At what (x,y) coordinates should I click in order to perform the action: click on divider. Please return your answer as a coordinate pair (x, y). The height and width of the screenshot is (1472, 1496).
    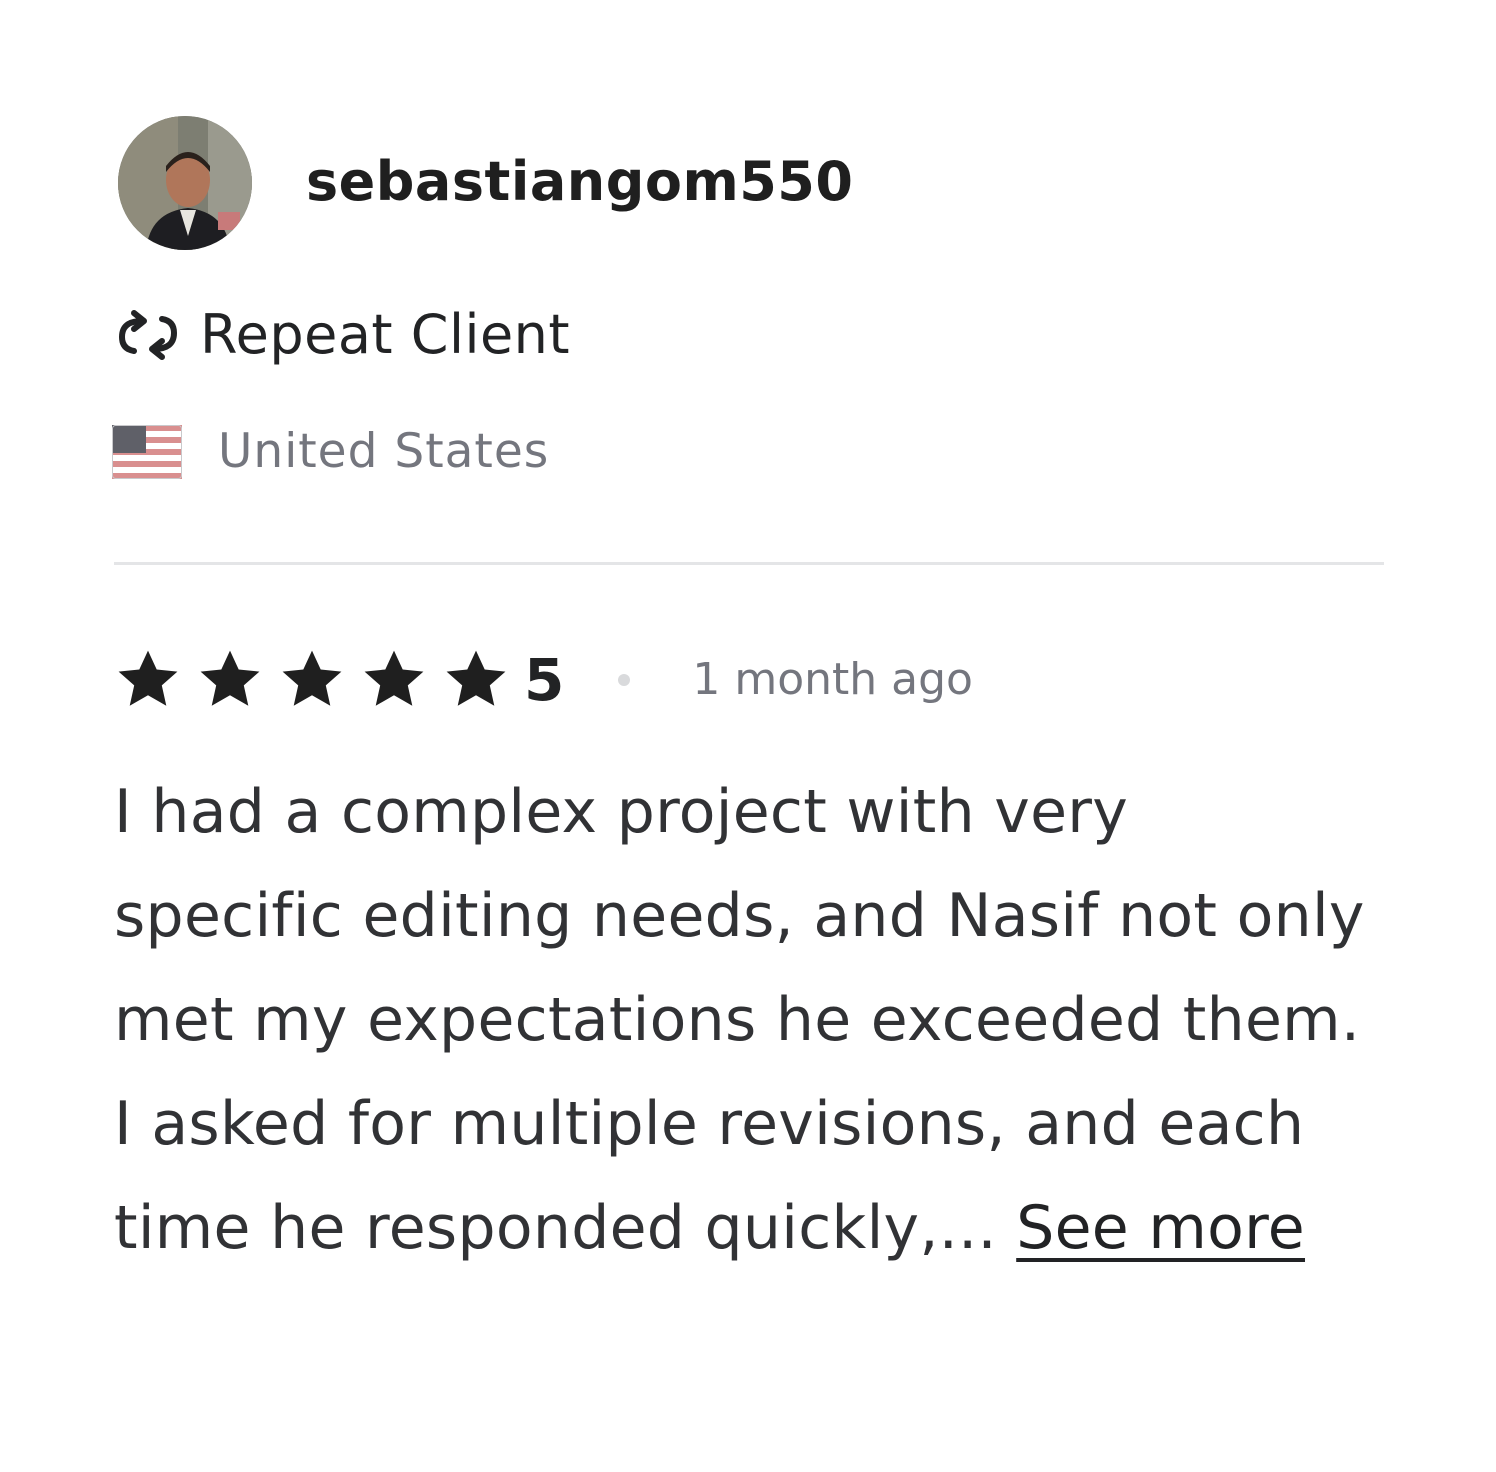
    Looking at the image, I should click on (749, 563).